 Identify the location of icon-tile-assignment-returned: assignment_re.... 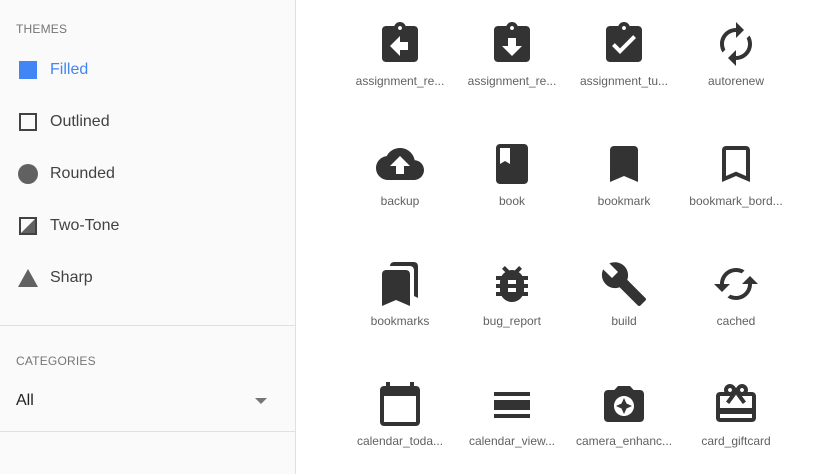
(512, 76).